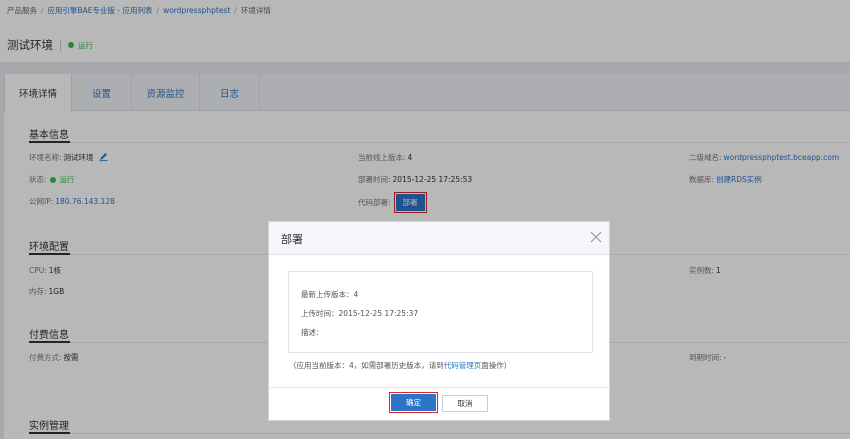  I want to click on version-info-box: 最新上传版本：4 上传时间：2015-12-25 17:25:37 描述：, so click(440, 312).